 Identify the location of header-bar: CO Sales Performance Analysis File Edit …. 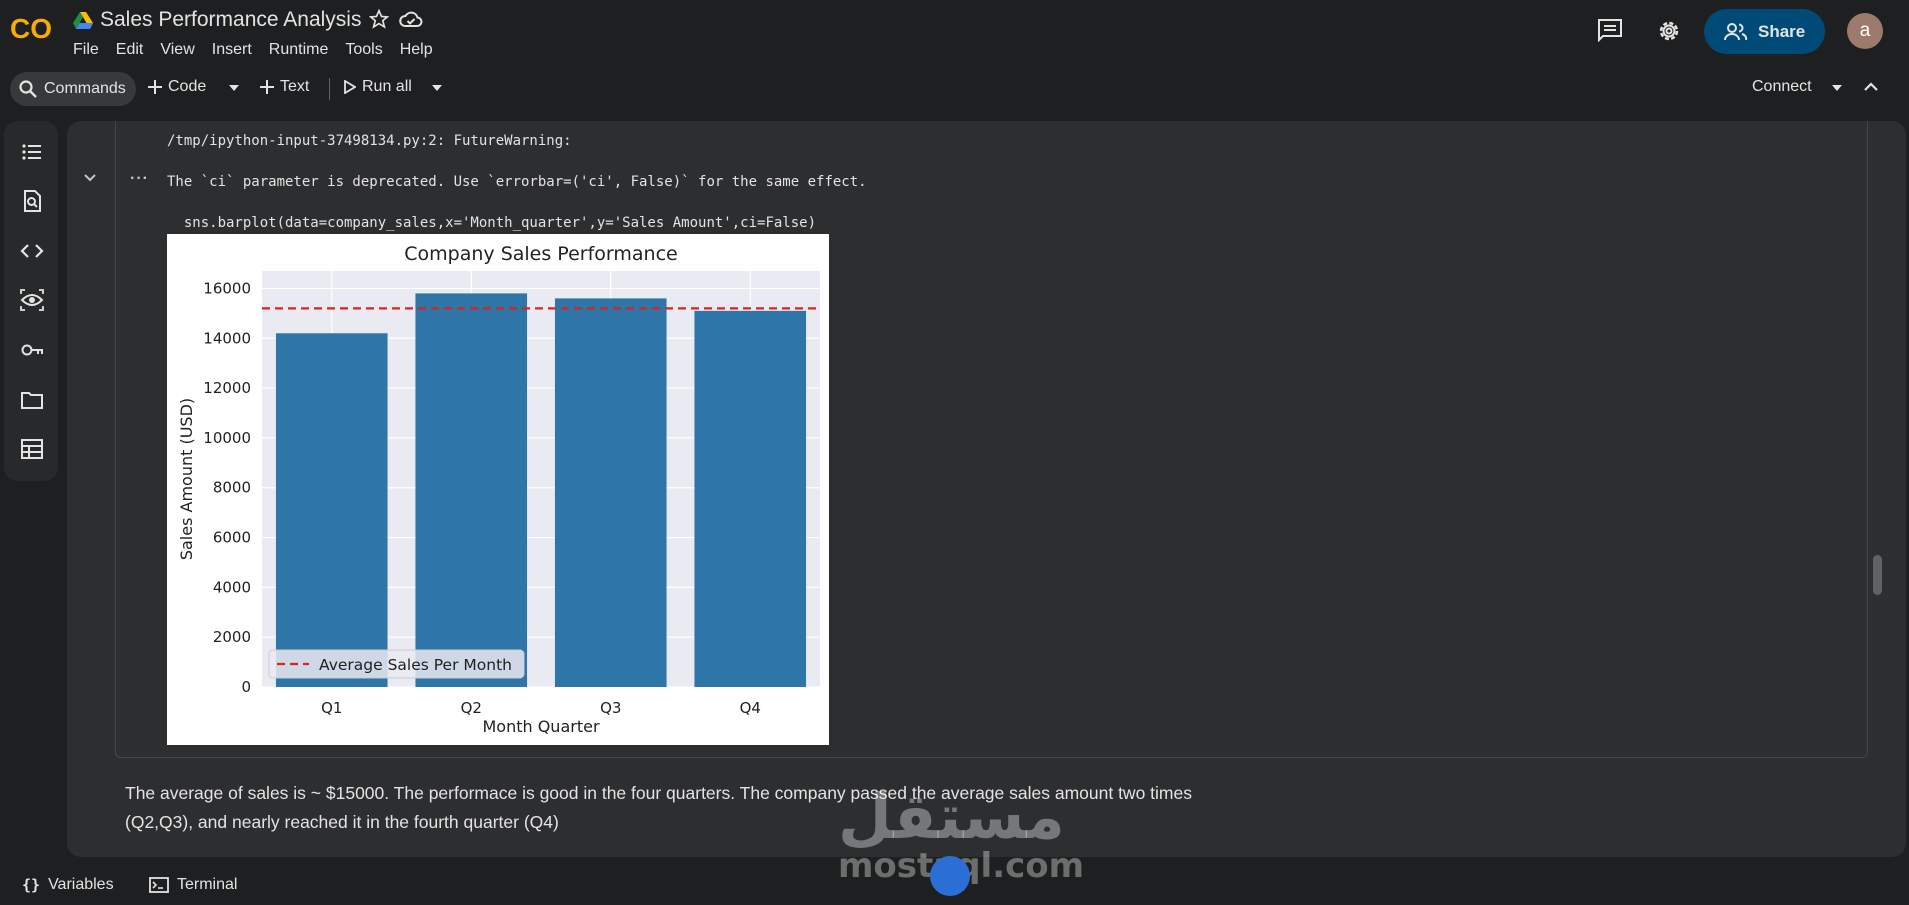
(954, 33).